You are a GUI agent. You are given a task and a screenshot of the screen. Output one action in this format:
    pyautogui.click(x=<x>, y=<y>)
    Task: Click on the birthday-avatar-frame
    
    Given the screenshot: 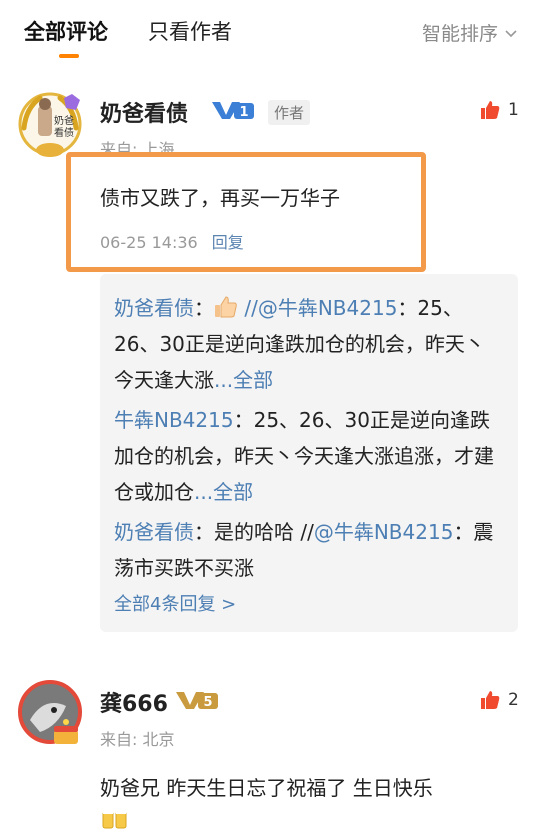 What is the action you would take?
    pyautogui.click(x=50, y=712)
    